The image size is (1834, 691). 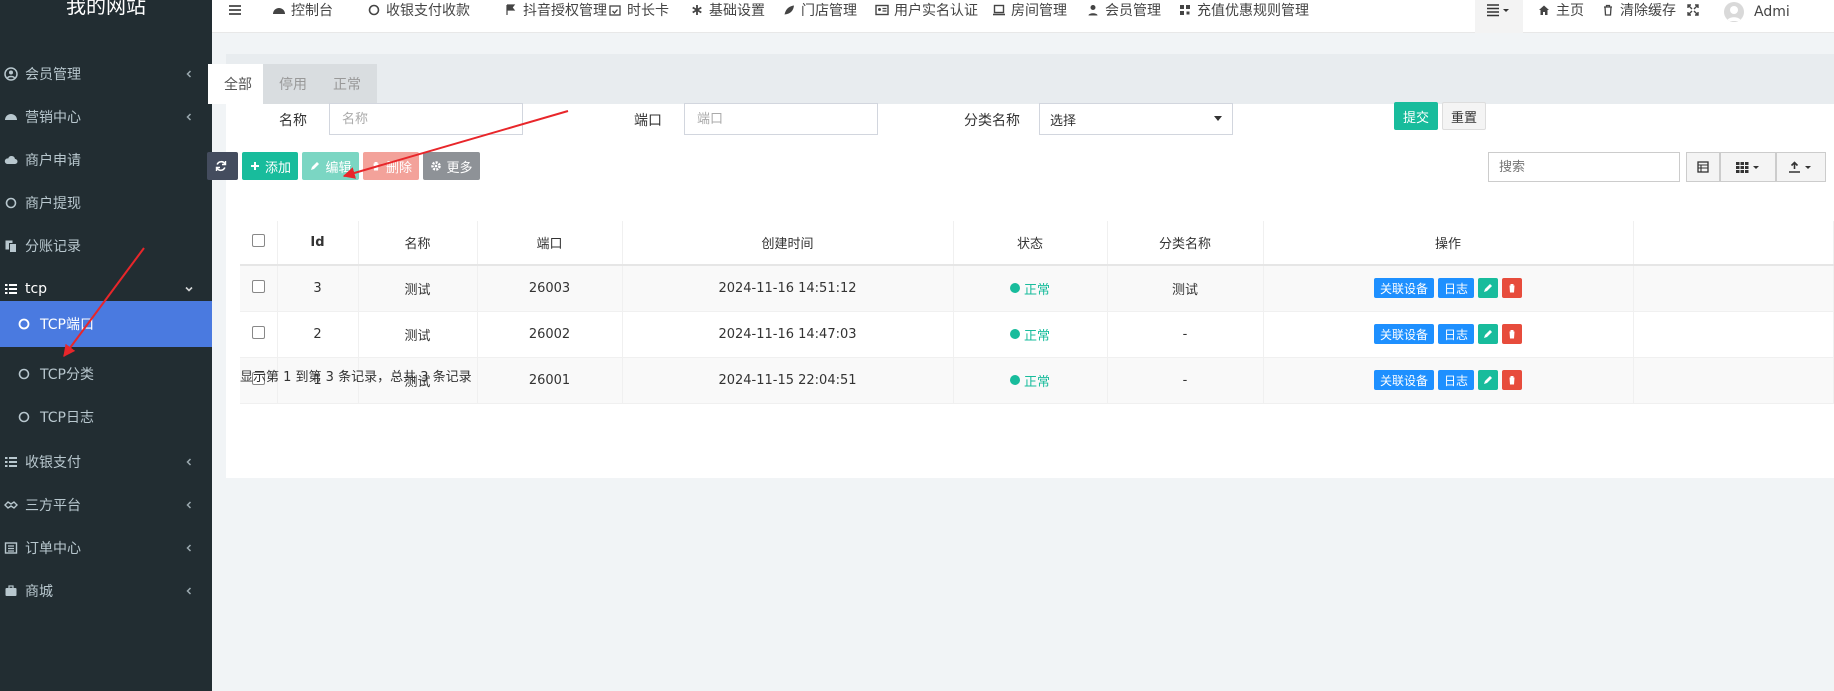 What do you see at coordinates (1693, 10) in the screenshot?
I see `fullscreen-icon` at bounding box center [1693, 10].